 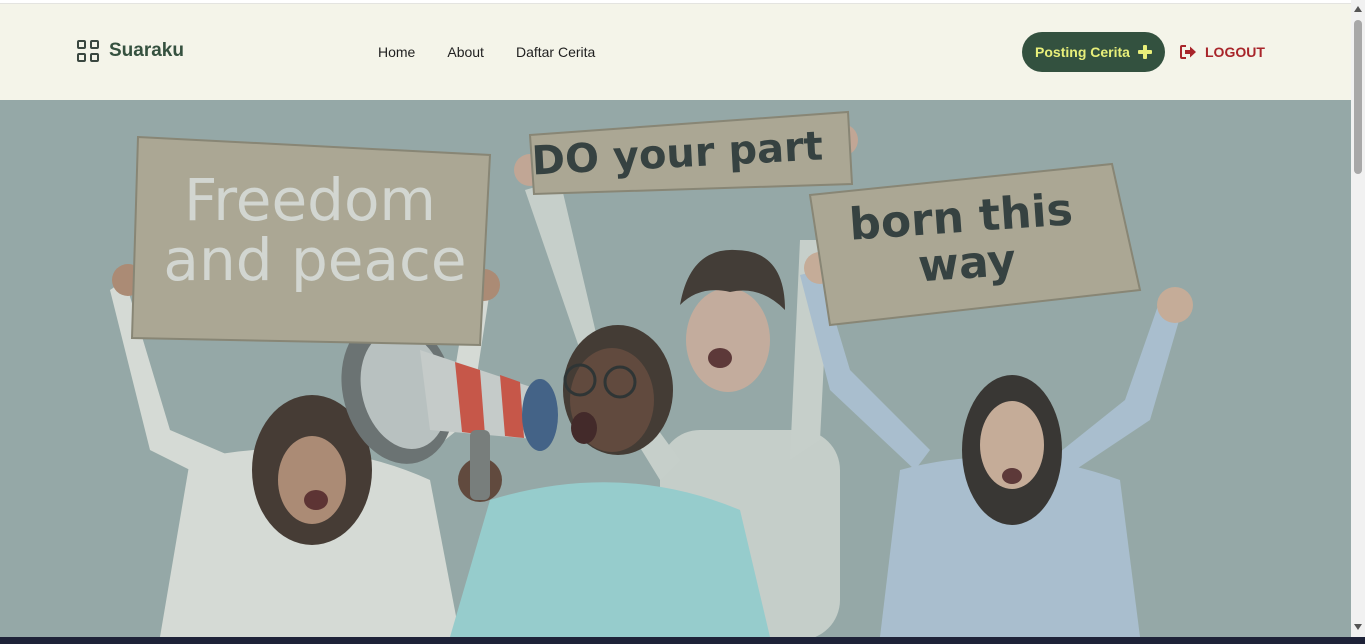 What do you see at coordinates (1188, 52) in the screenshot?
I see `sign-out-icon` at bounding box center [1188, 52].